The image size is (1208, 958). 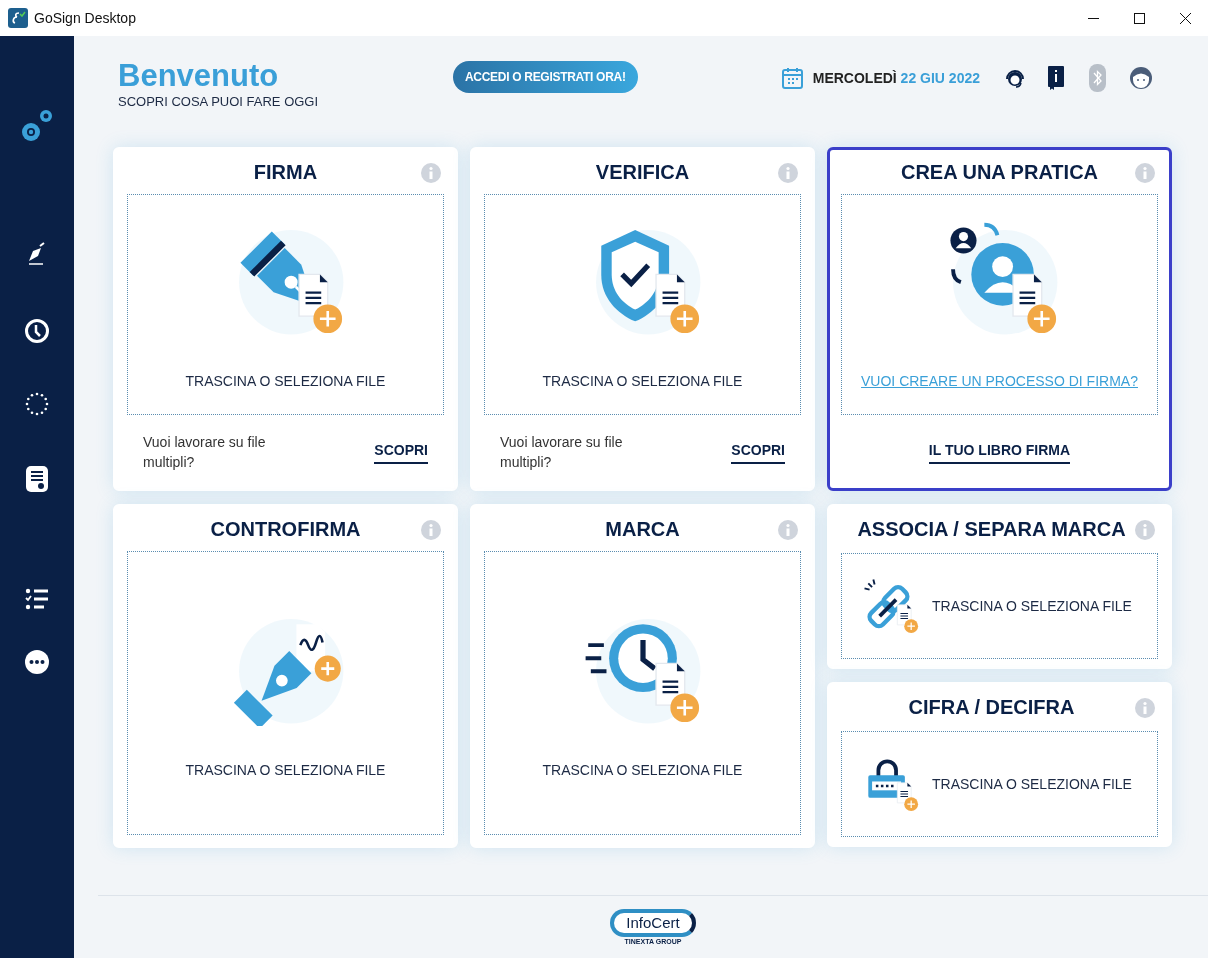 What do you see at coordinates (545, 77) in the screenshot?
I see `login-button: ACCEDI O REGISTRATI ORA!` at bounding box center [545, 77].